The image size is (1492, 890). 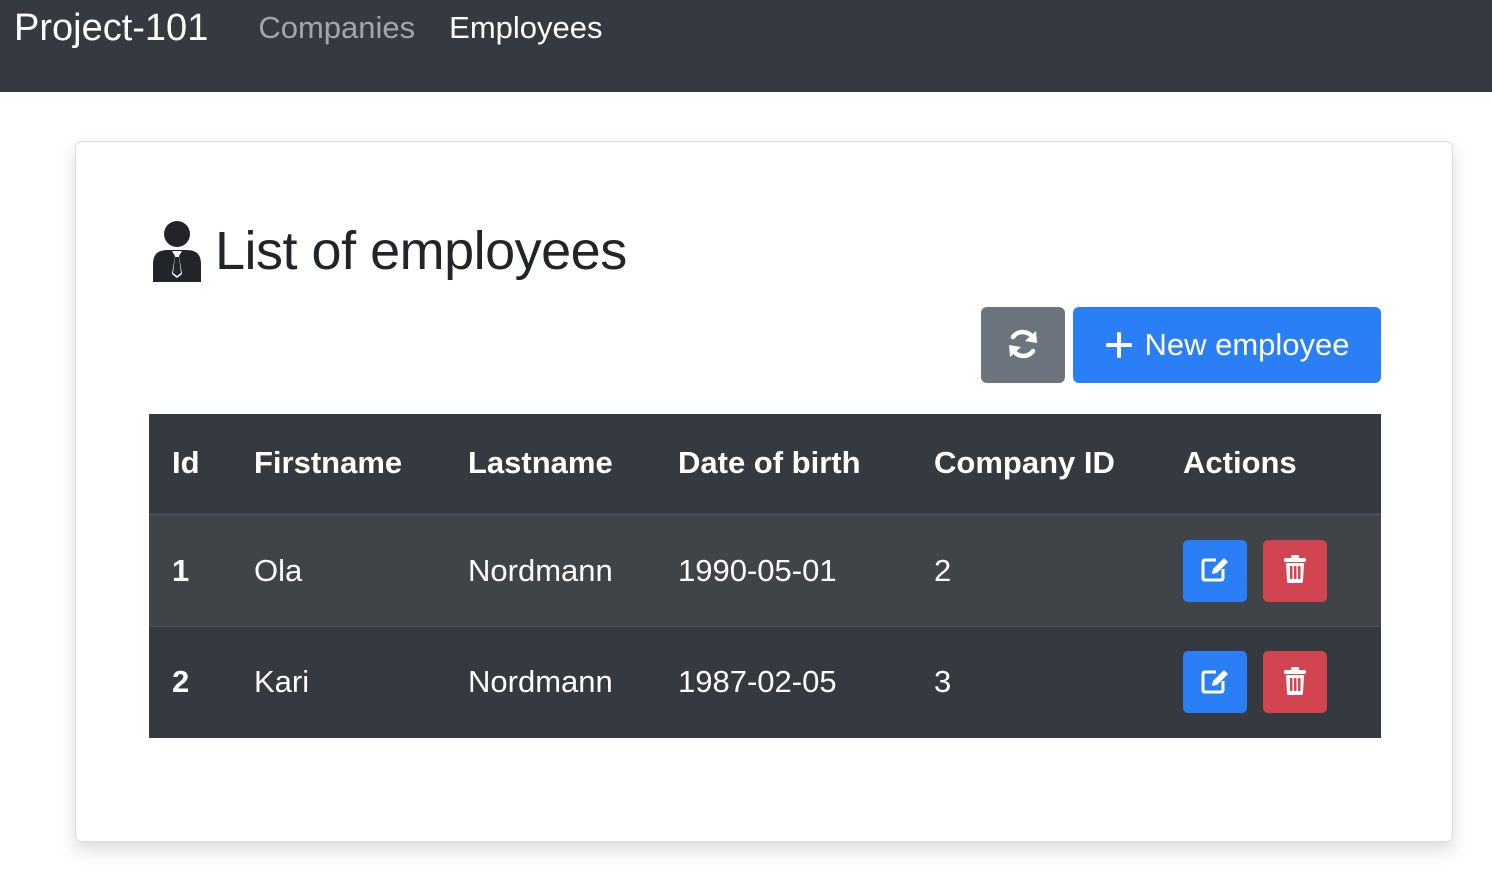 I want to click on cell-company-id: 2, so click(x=1035, y=570).